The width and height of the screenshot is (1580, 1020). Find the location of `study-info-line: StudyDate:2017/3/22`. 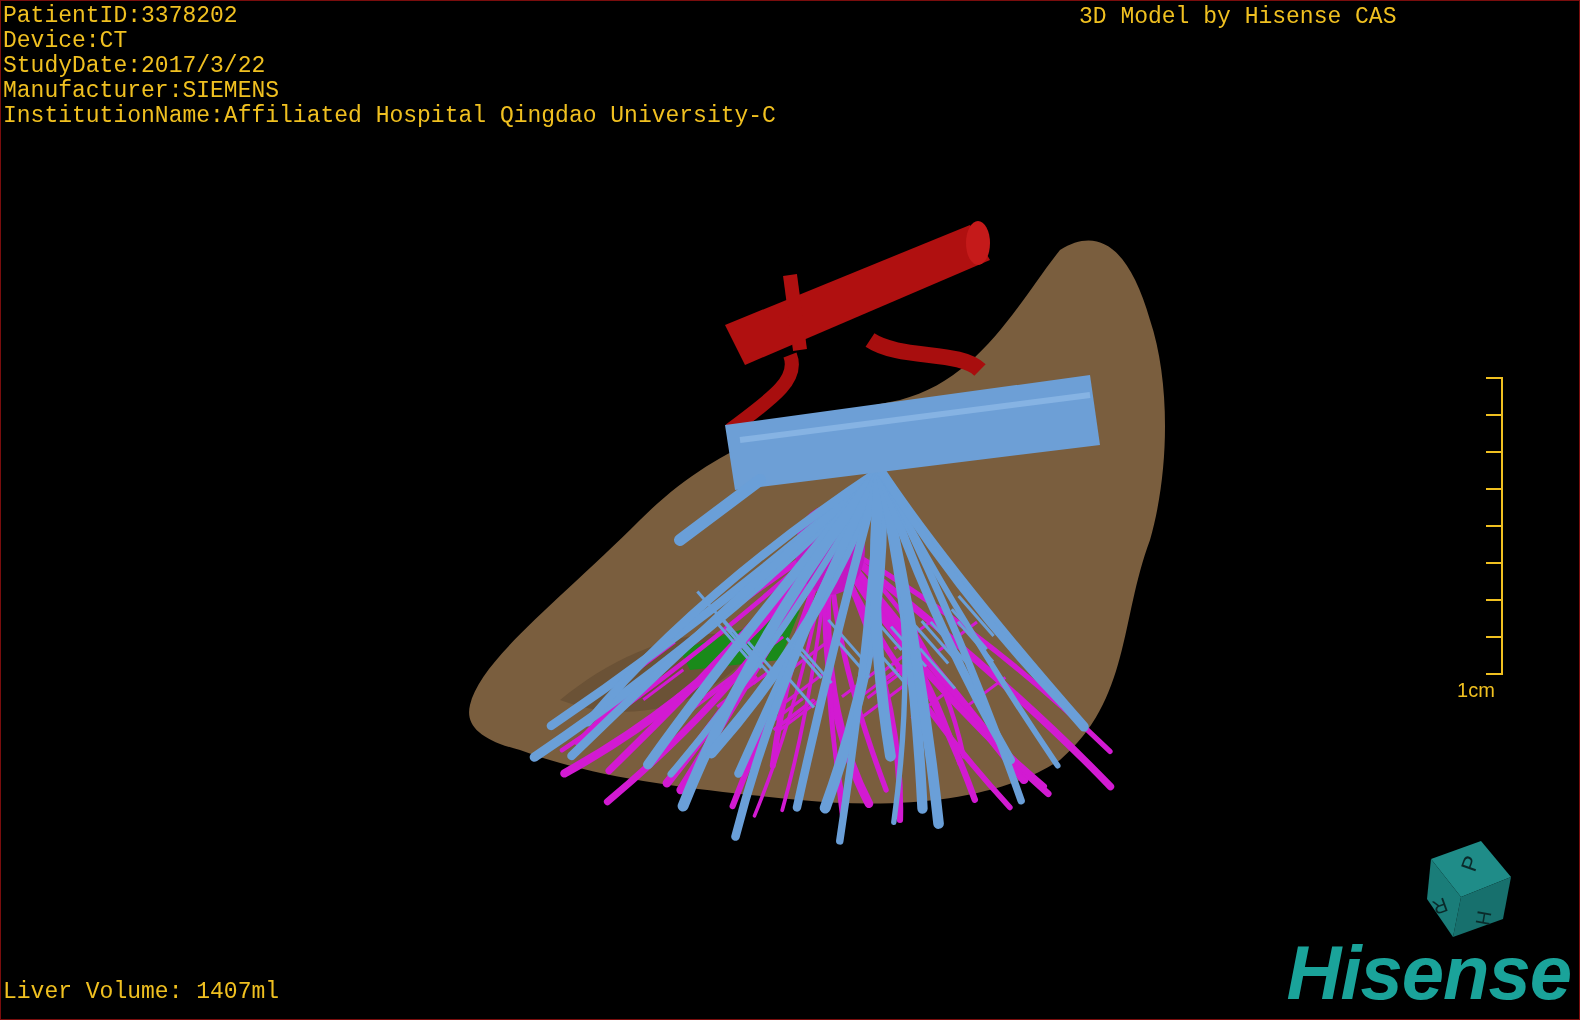

study-info-line: StudyDate:2017/3/22 is located at coordinates (135, 66).